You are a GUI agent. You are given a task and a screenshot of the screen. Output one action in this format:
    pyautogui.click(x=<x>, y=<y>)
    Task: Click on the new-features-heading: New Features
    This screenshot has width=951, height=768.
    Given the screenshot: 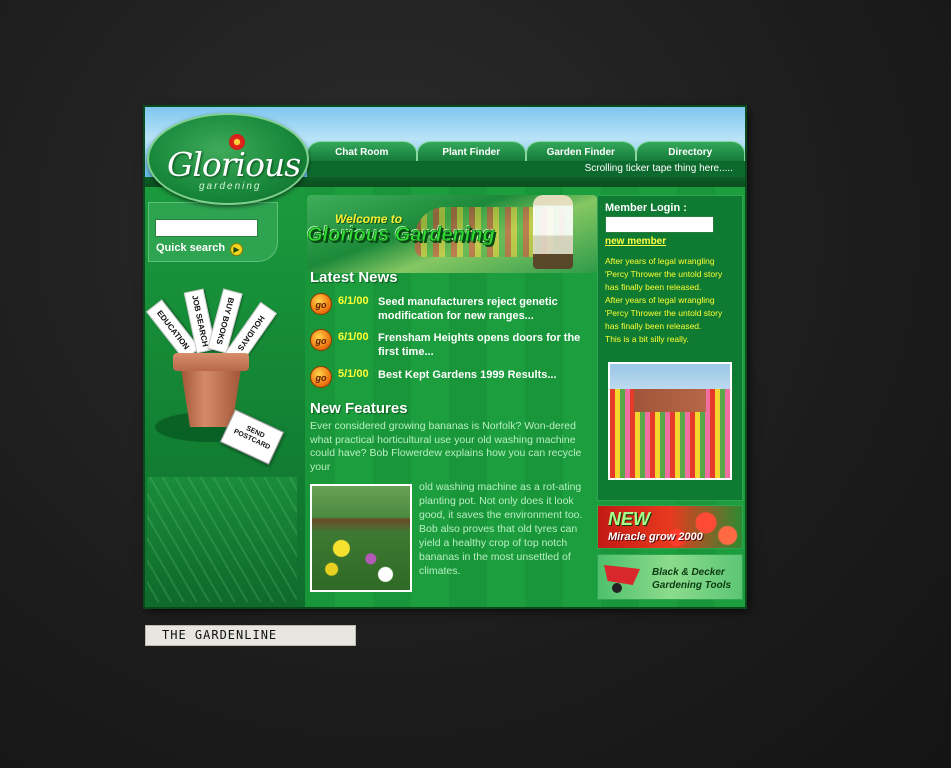 What is the action you would take?
    pyautogui.click(x=359, y=408)
    